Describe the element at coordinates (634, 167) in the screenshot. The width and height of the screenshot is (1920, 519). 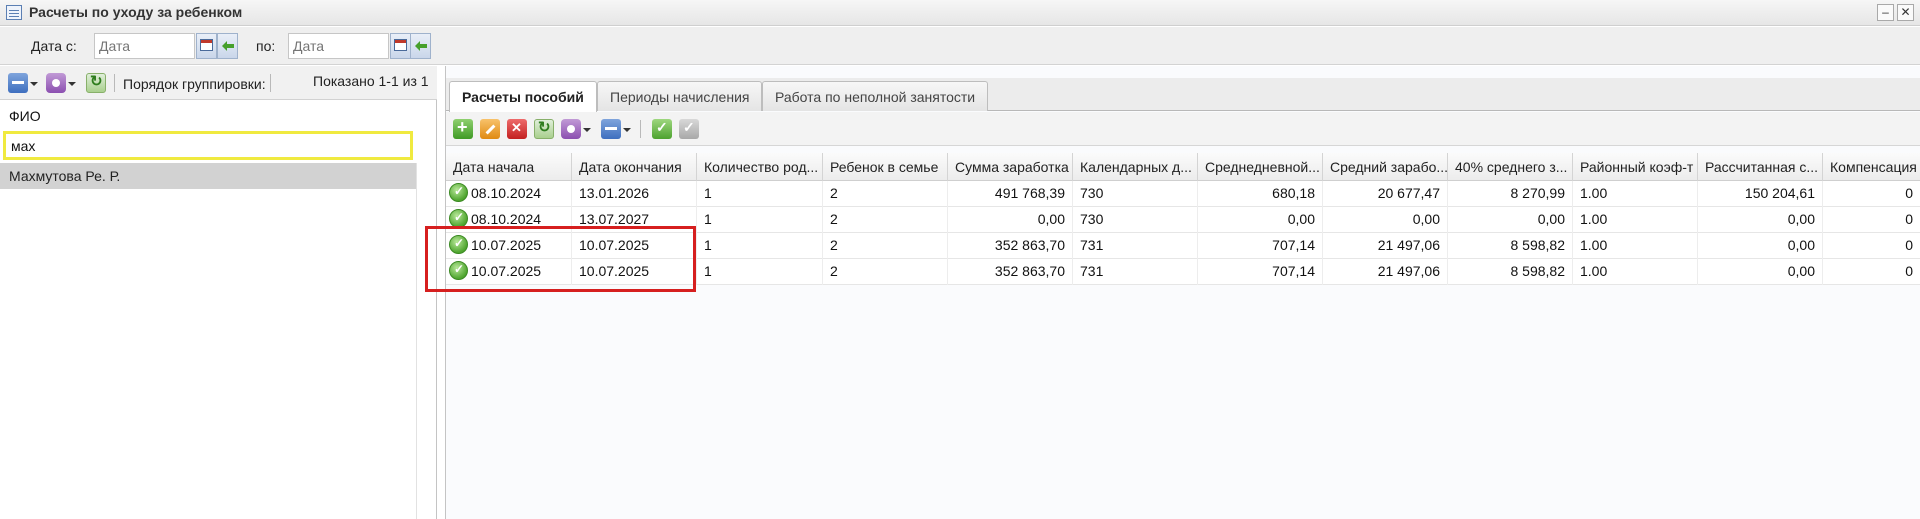
I see `column-header: Дата окончания` at that location.